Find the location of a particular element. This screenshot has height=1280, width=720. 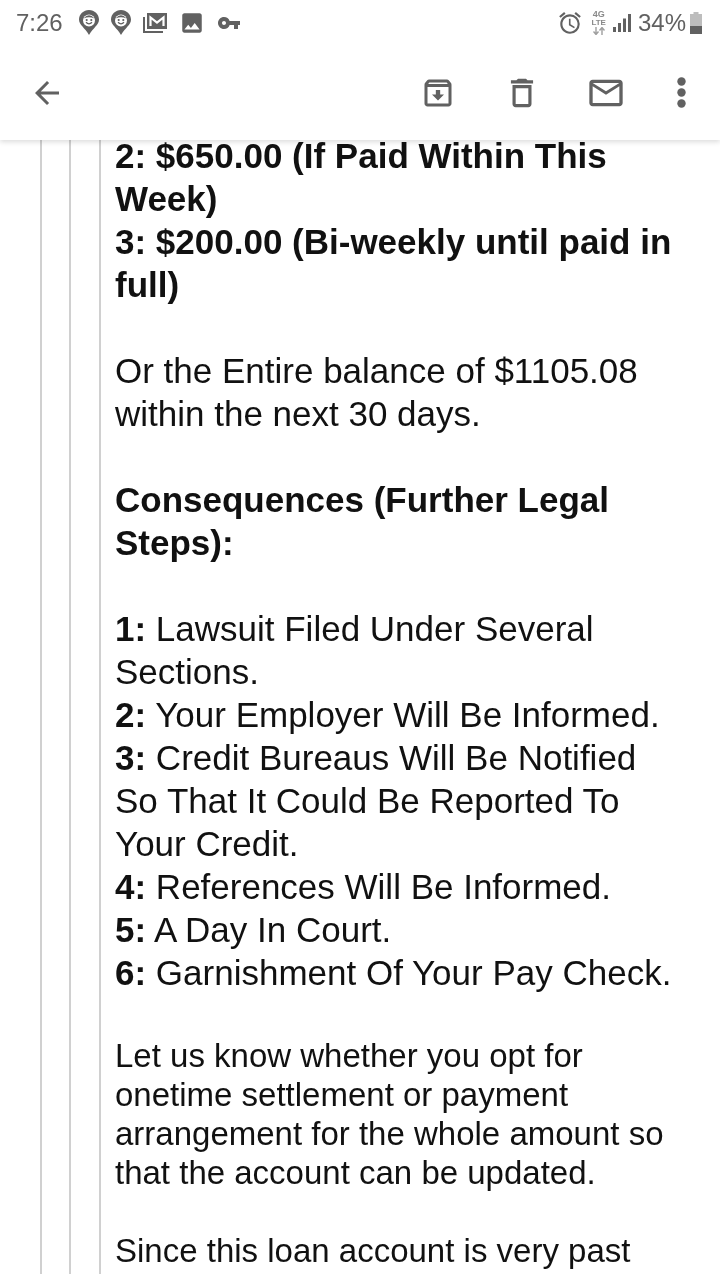

network-label: LTE is located at coordinates (598, 23).